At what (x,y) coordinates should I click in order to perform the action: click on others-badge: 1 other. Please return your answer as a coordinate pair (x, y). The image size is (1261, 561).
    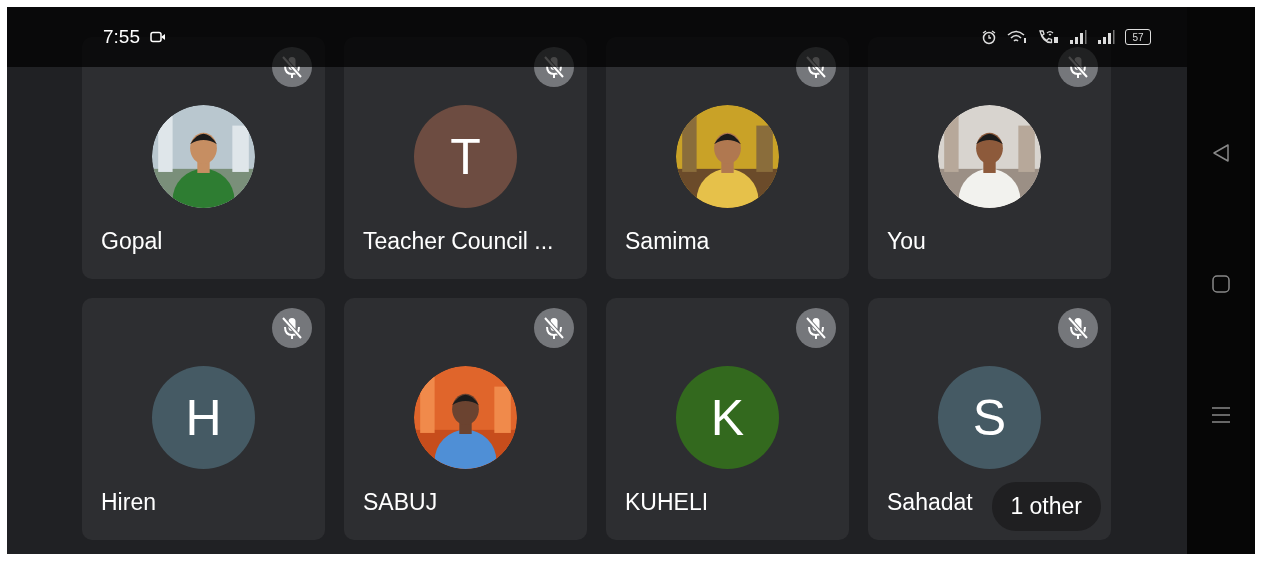
    Looking at the image, I should click on (1046, 506).